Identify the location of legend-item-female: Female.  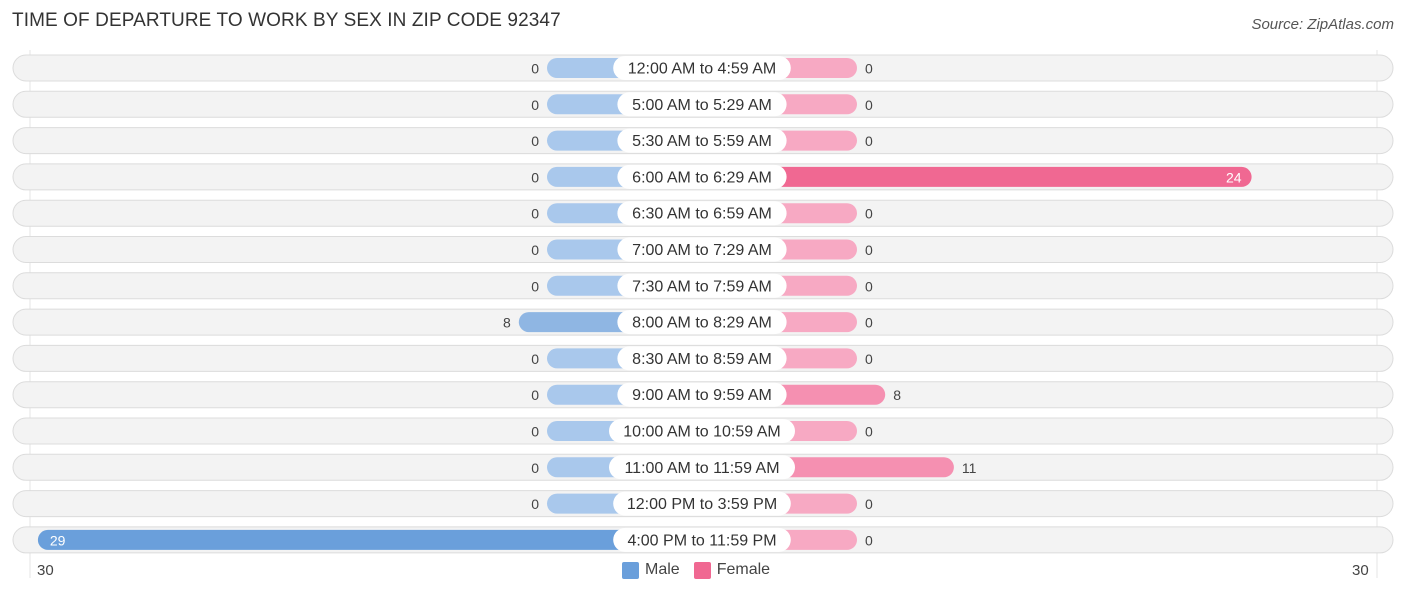
(732, 570).